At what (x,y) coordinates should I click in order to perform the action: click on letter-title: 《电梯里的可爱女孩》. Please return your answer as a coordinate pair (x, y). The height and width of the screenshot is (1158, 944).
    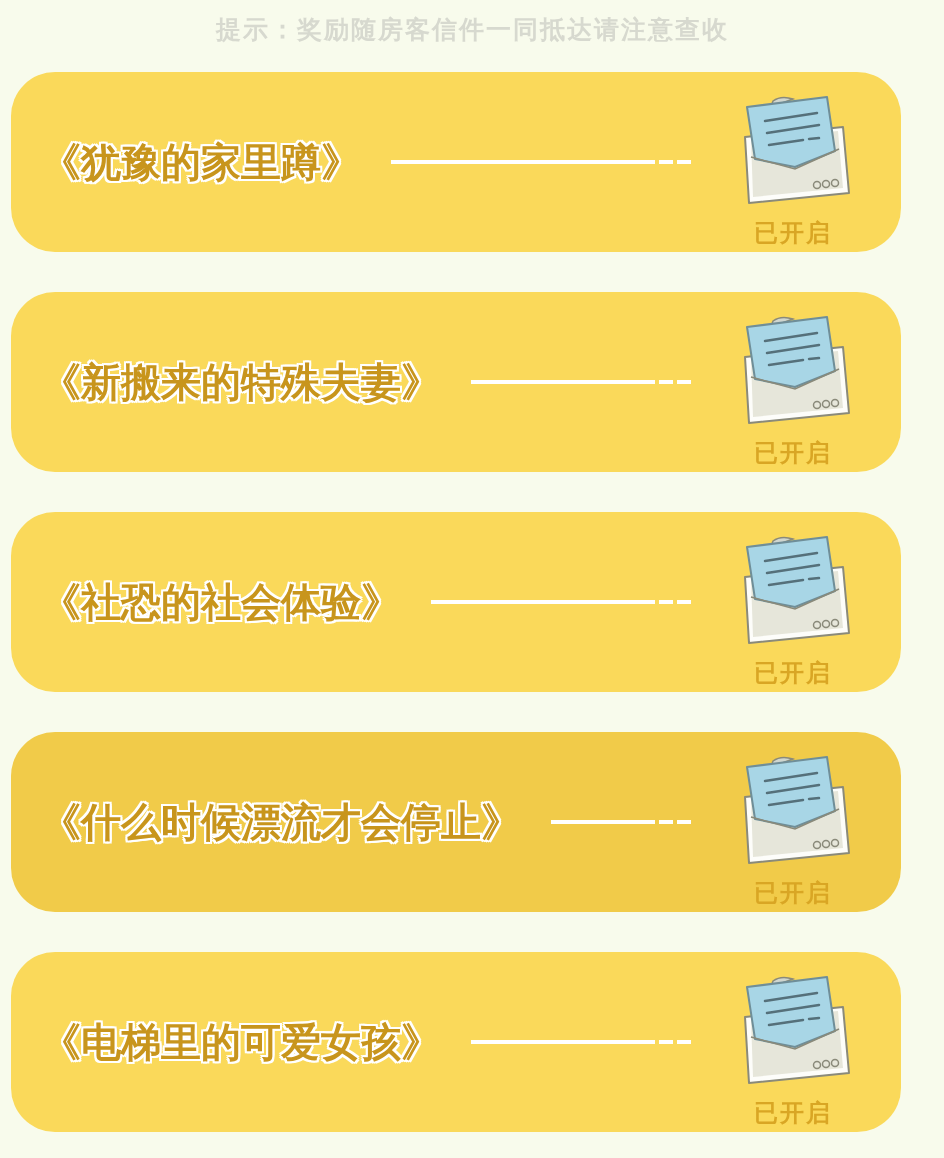
    Looking at the image, I should click on (241, 1042).